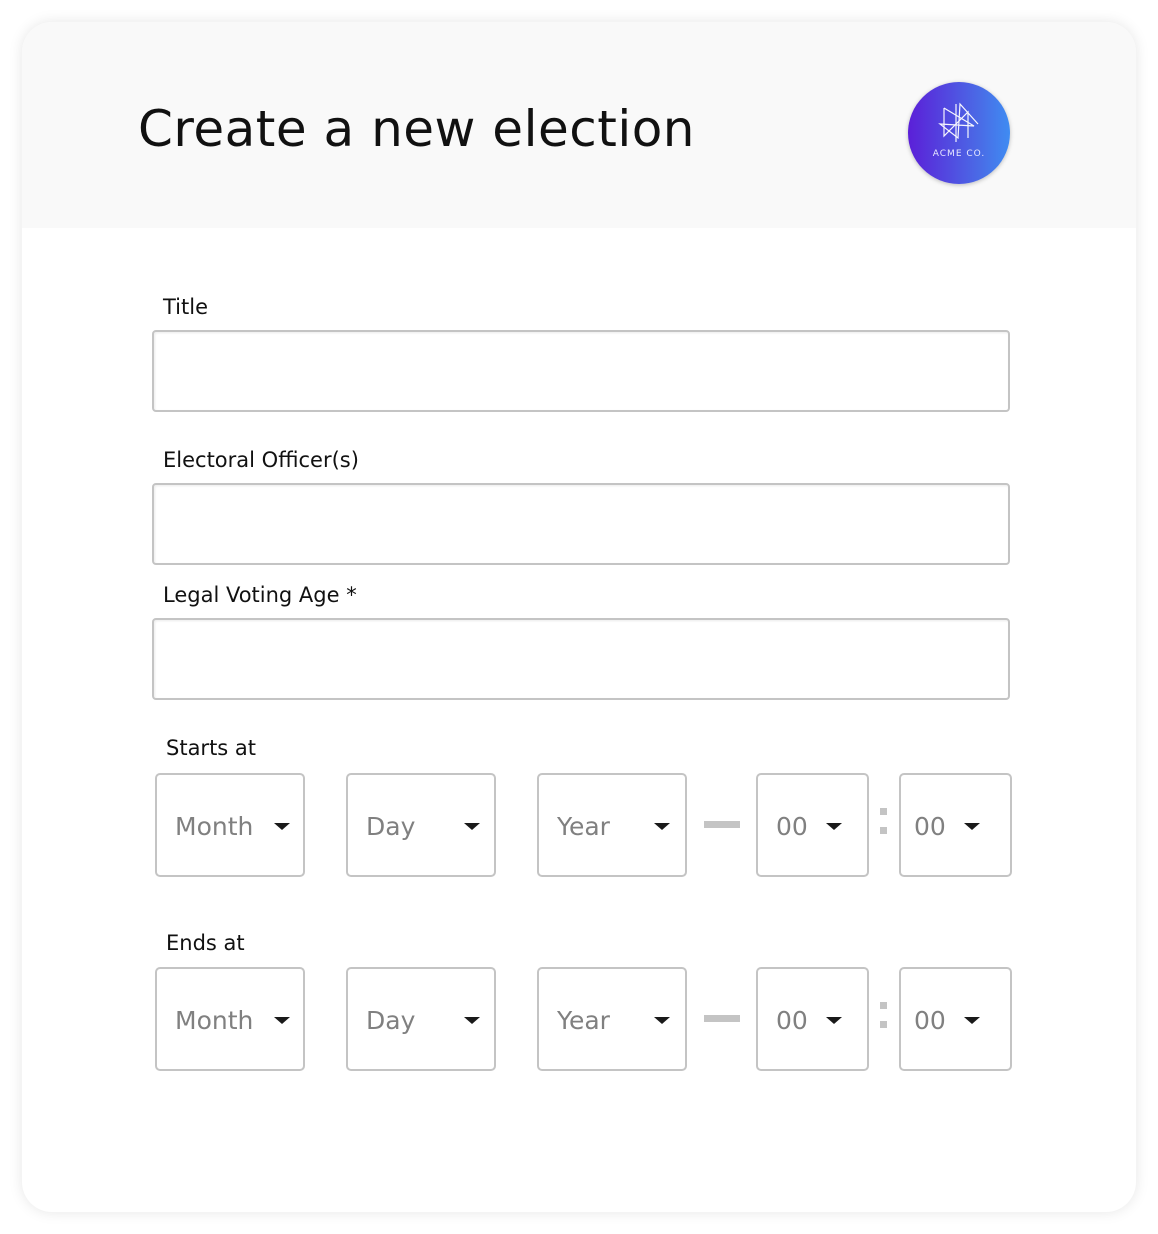  Describe the element at coordinates (261, 460) in the screenshot. I see `officers-label: Electoral Officer(s)` at that location.